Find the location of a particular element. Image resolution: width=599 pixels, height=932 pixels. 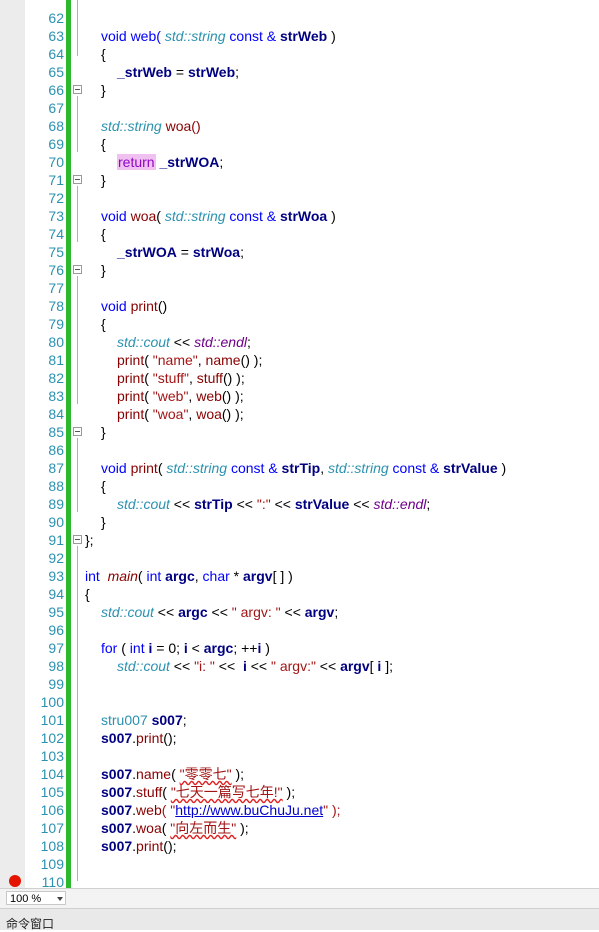

code-line: 66 is located at coordinates (299, 80).